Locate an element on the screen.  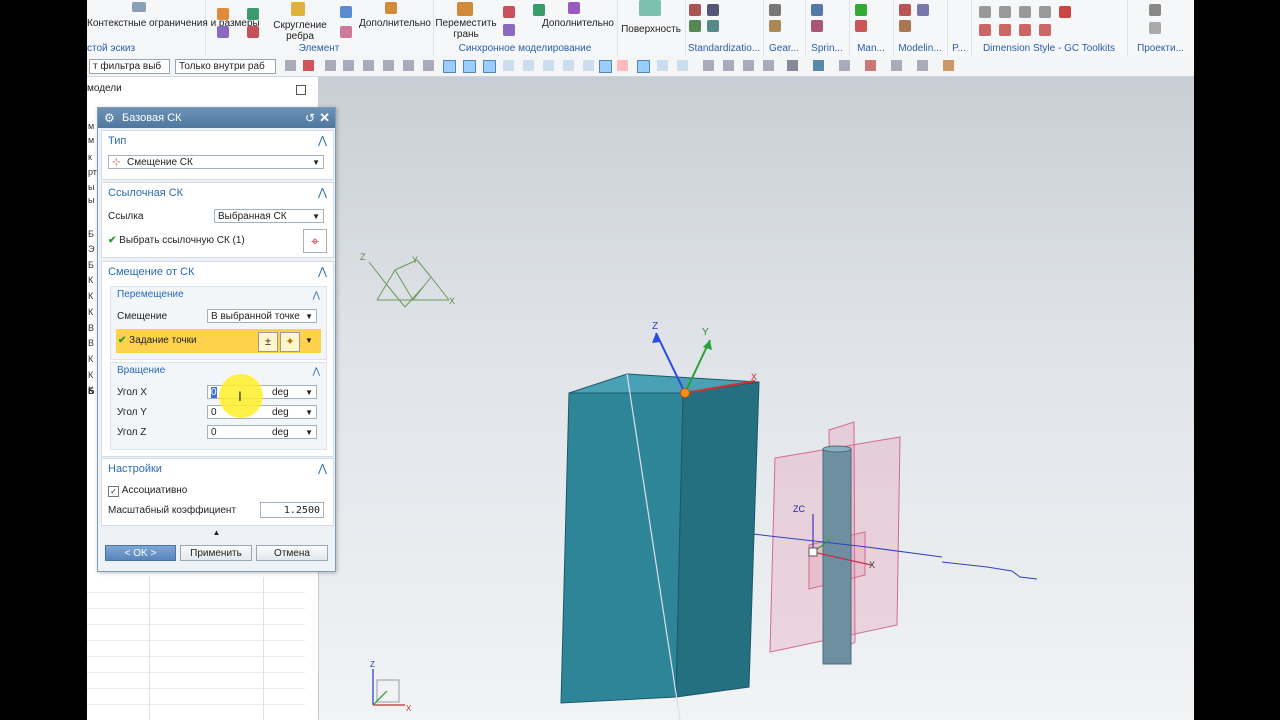
surface-button: Поверхность is located at coordinates (651, 29).